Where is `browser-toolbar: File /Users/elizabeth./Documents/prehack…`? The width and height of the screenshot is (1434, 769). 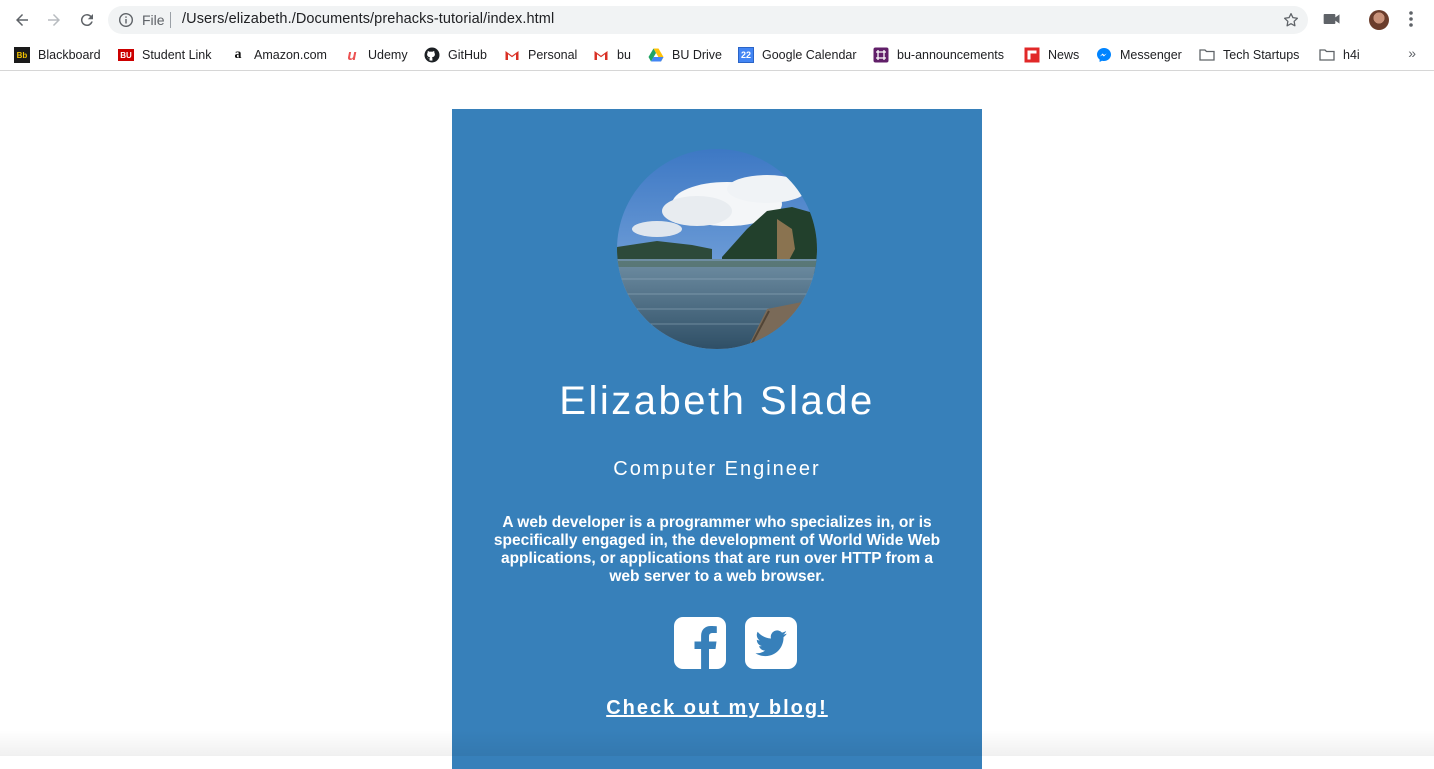
browser-toolbar: File /Users/elizabeth./Documents/prehack… is located at coordinates (717, 20).